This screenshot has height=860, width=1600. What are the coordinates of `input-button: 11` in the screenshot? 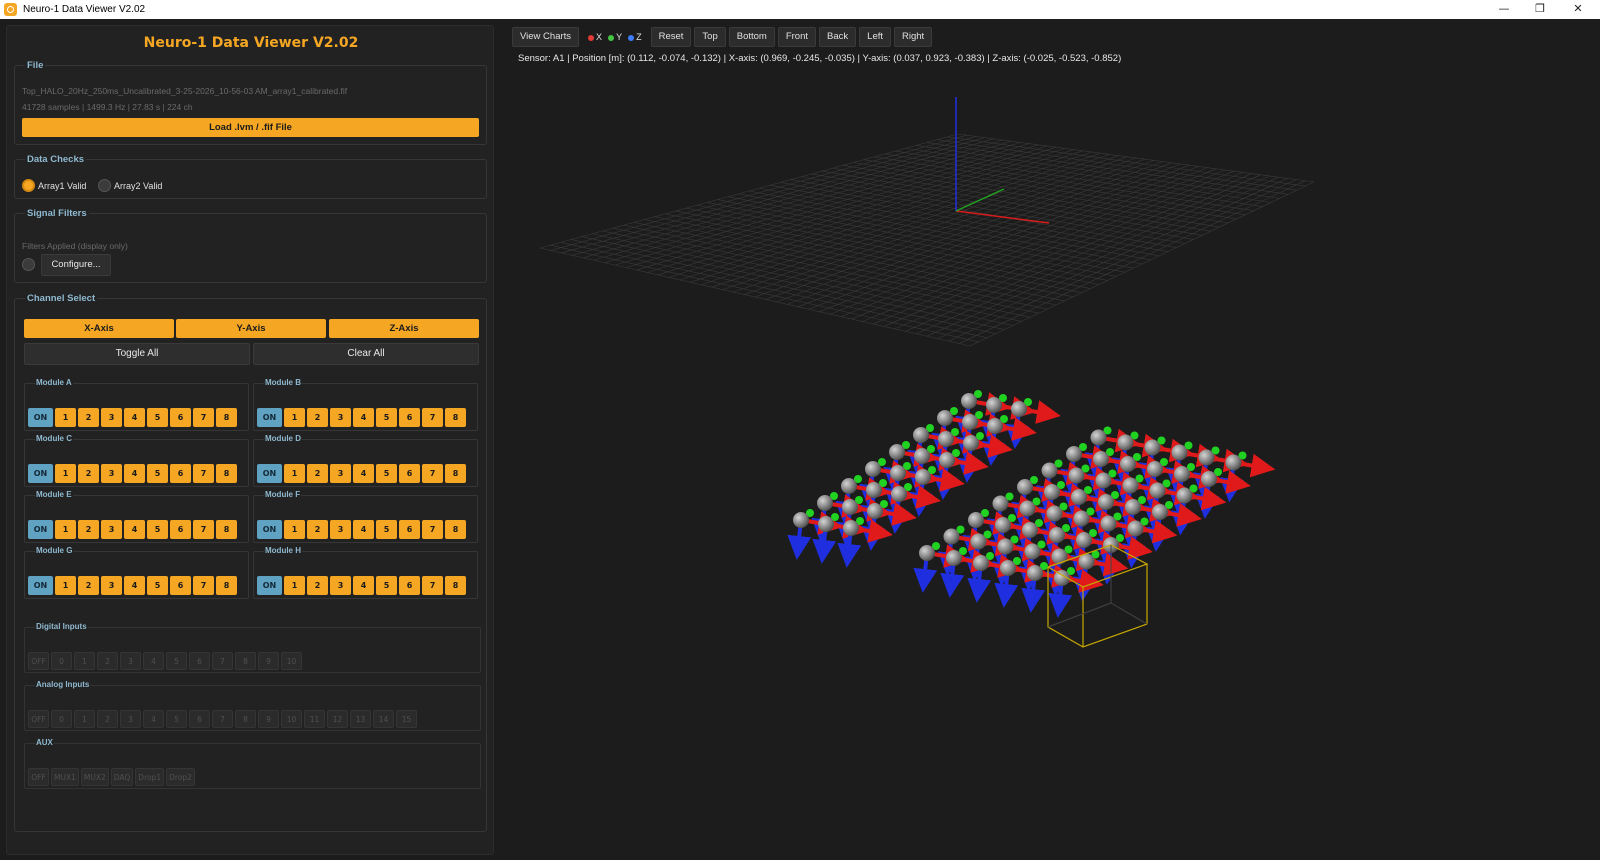 It's located at (314, 719).